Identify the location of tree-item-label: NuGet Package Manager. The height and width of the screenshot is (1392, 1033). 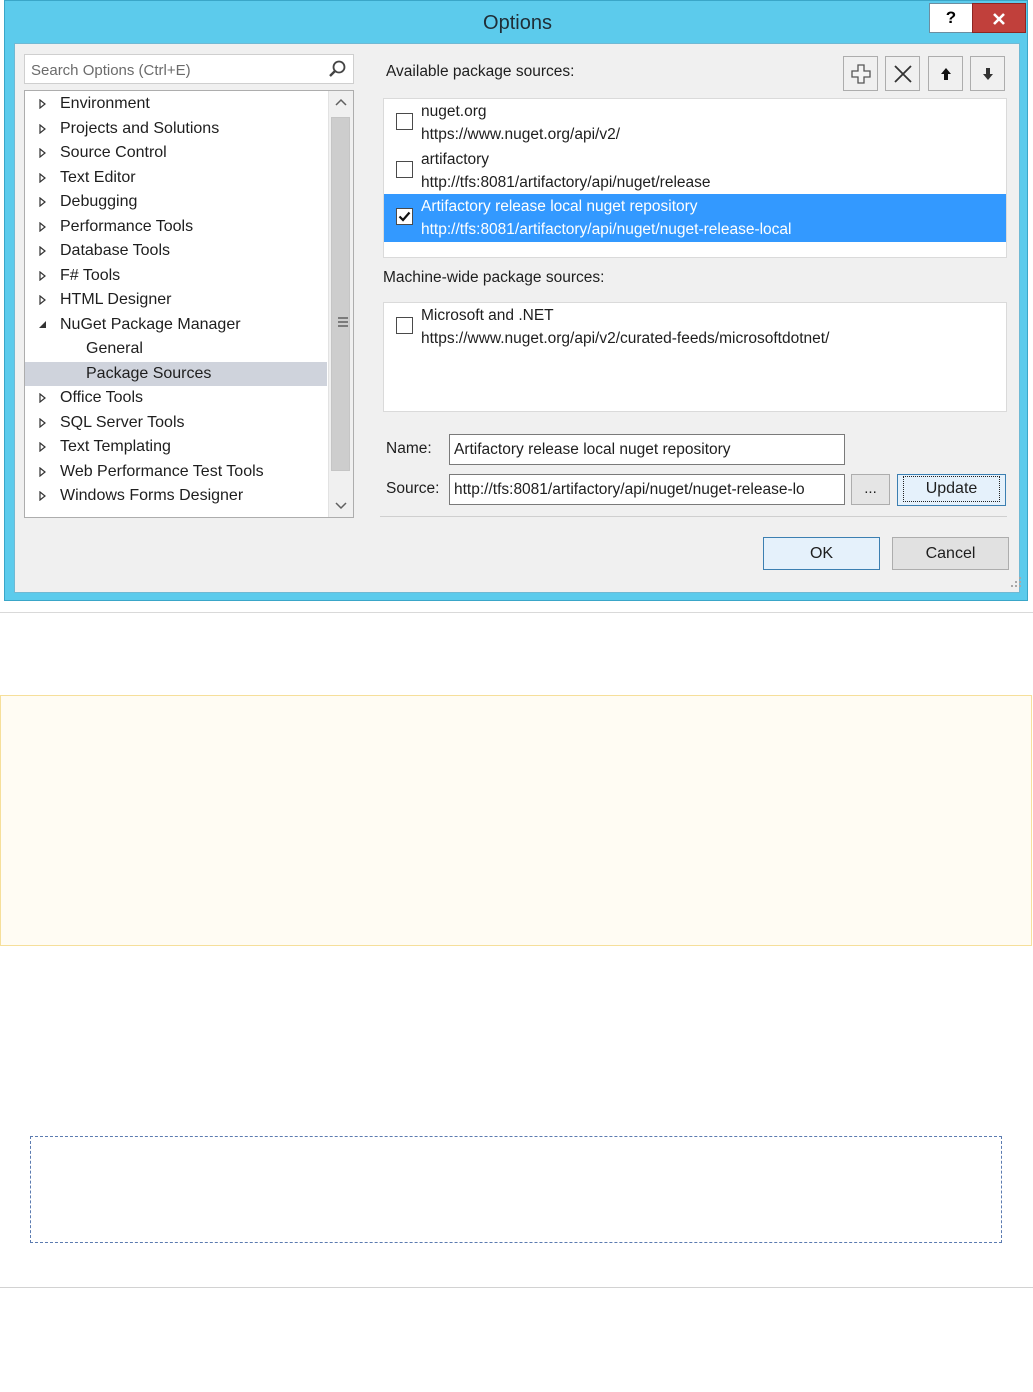
(150, 324).